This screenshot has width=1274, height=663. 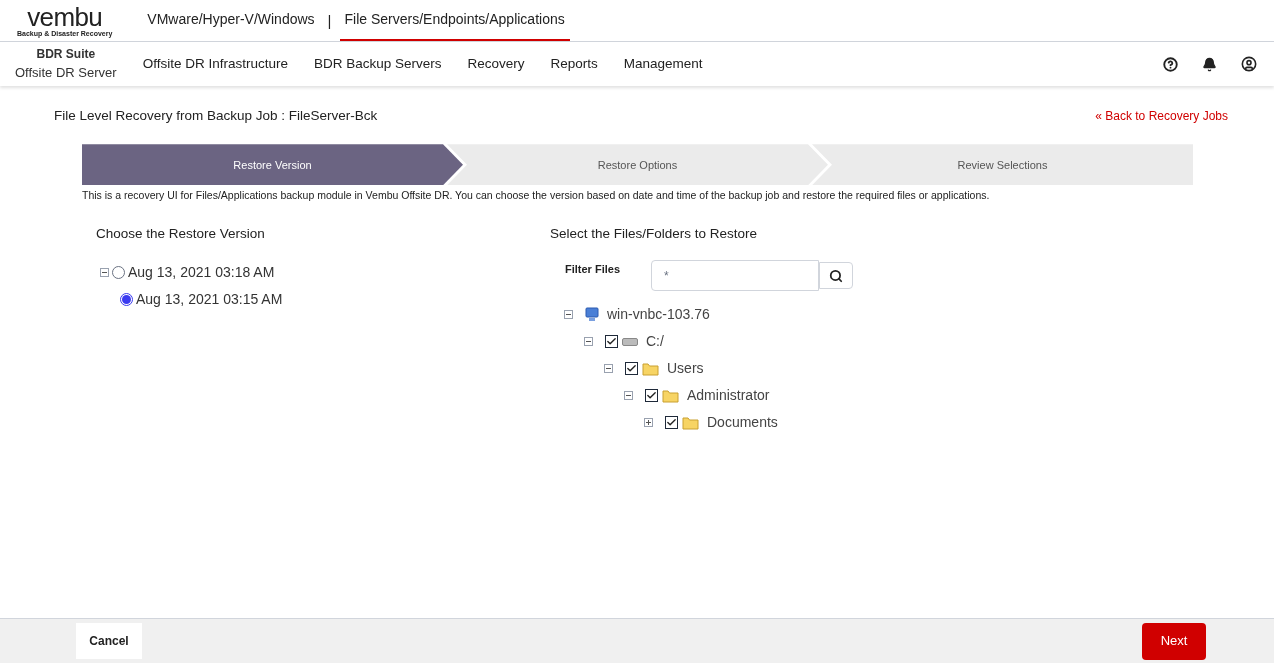 I want to click on search-icon, so click(x=836, y=275).